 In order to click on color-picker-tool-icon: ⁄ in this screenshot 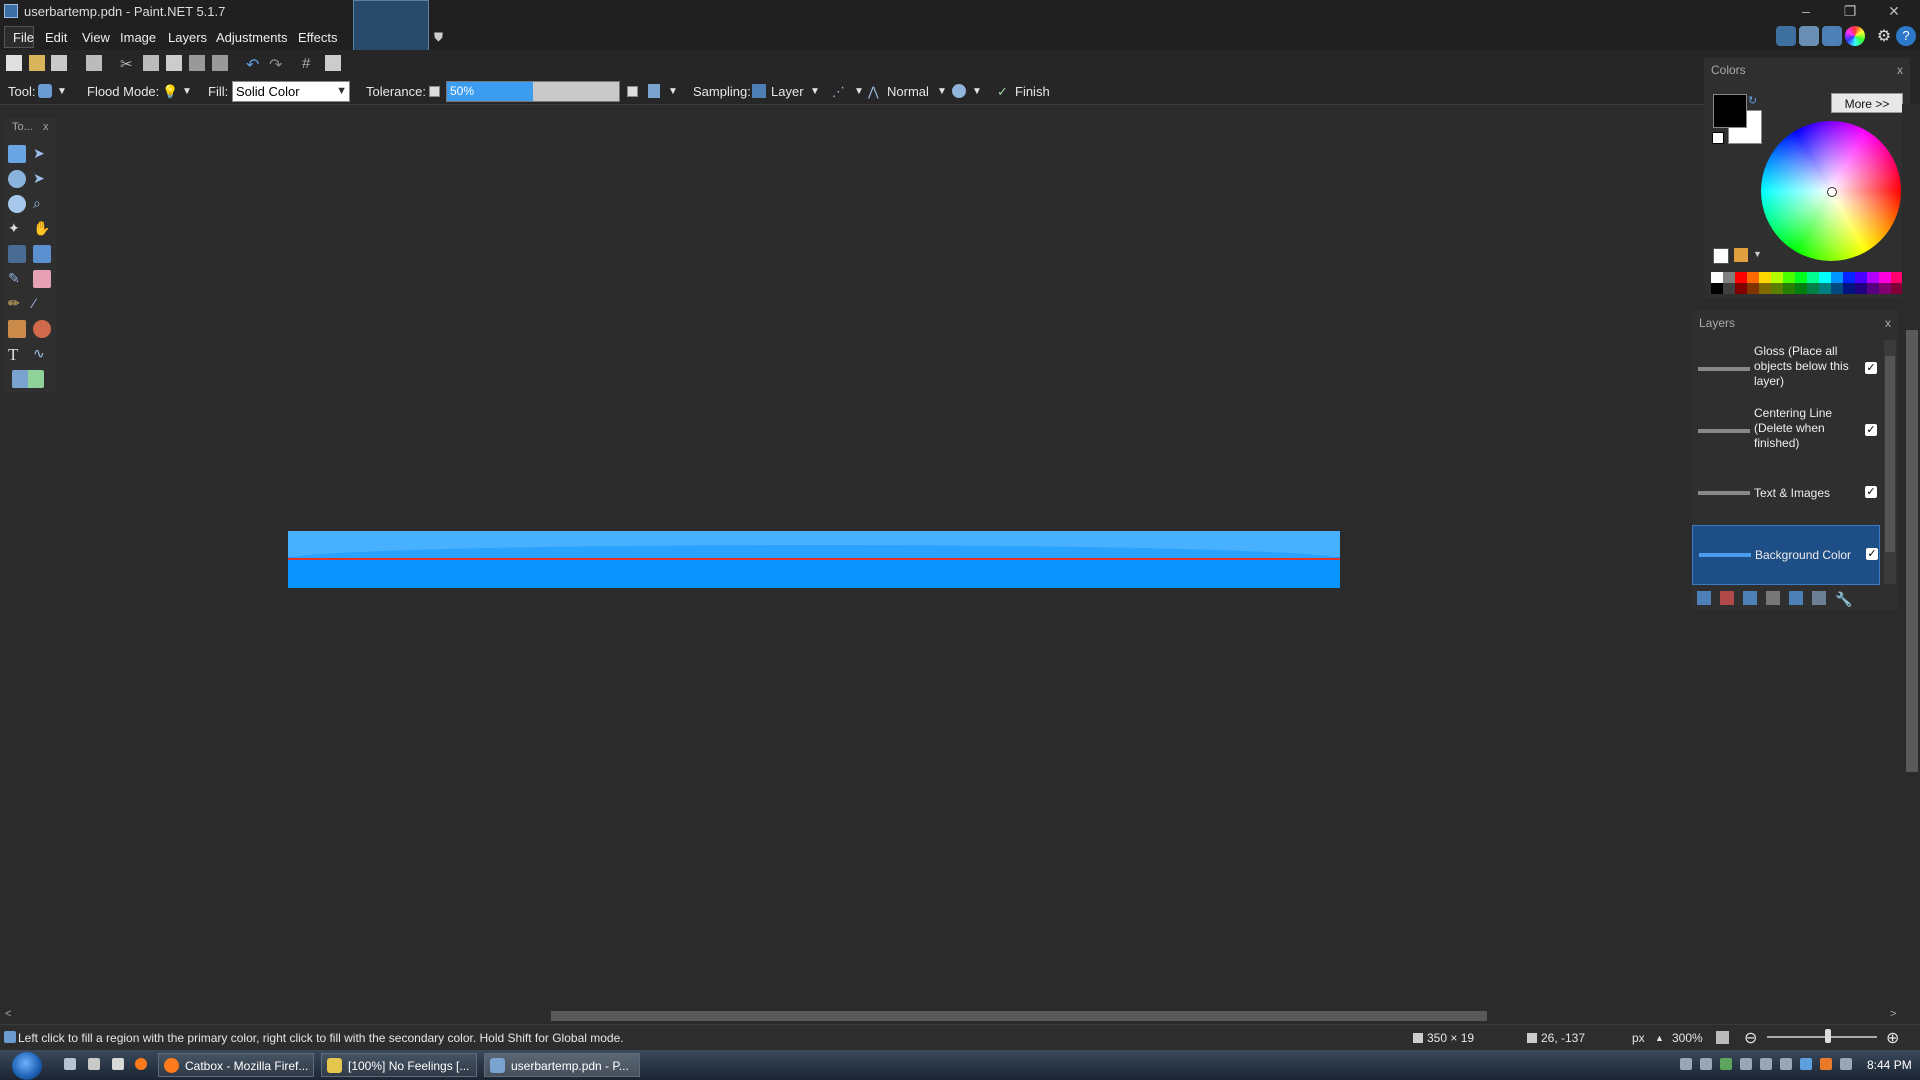, I will do `click(42, 304)`.